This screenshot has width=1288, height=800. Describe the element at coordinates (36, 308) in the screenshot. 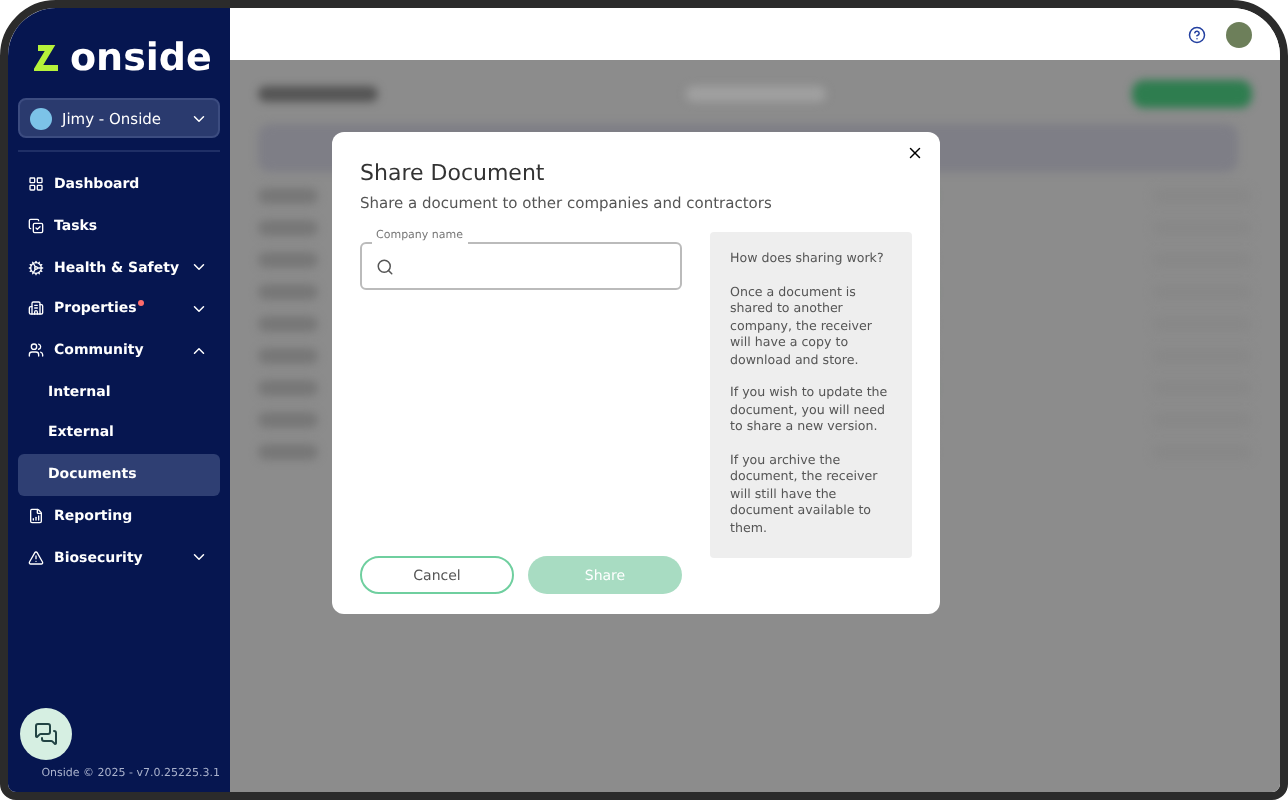

I see `building-icon` at that location.